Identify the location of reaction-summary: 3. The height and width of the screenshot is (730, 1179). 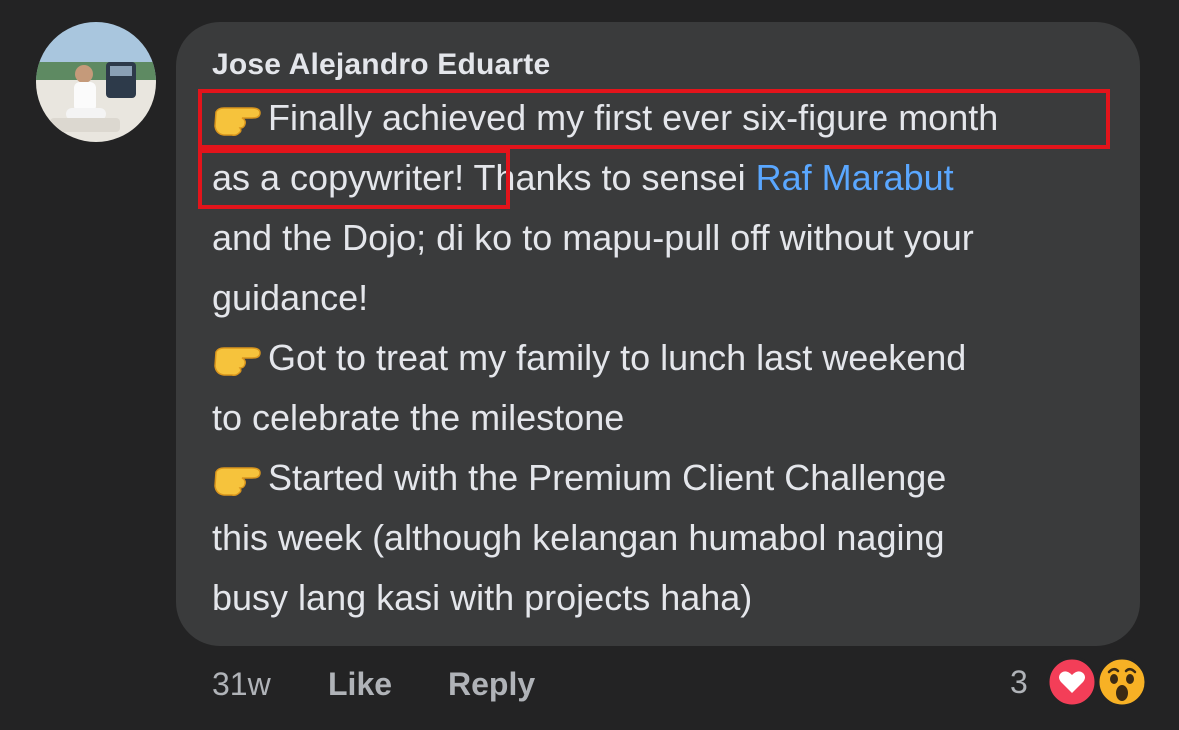
(1080, 682).